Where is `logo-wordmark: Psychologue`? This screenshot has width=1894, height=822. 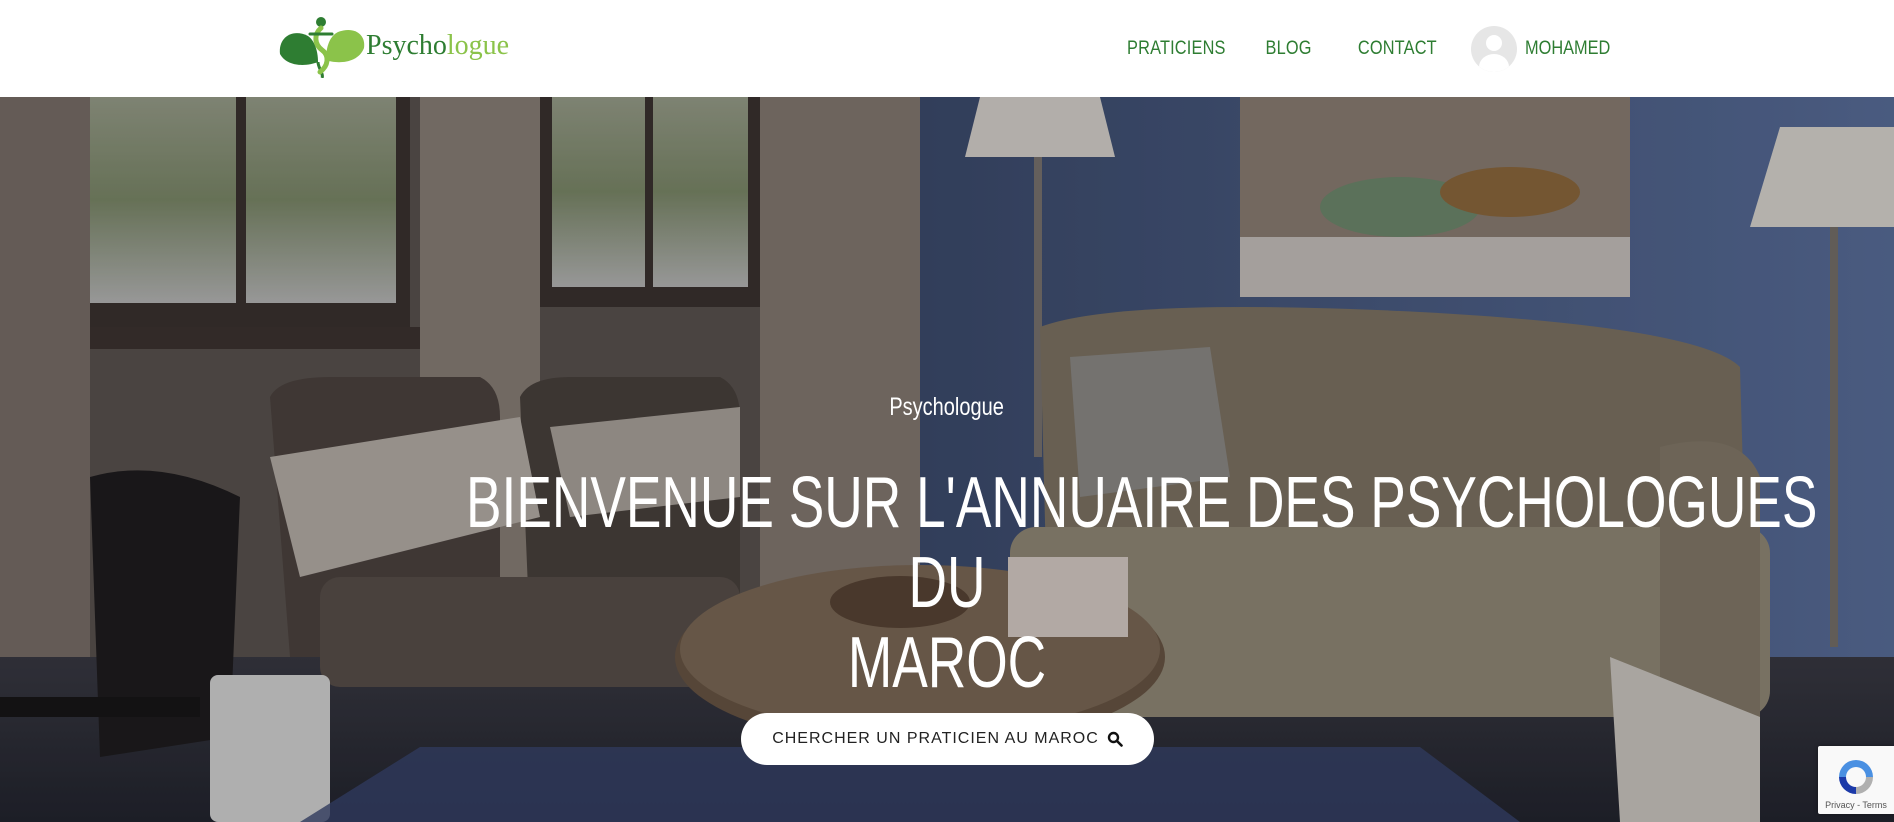
logo-wordmark: Psychologue is located at coordinates (437, 46).